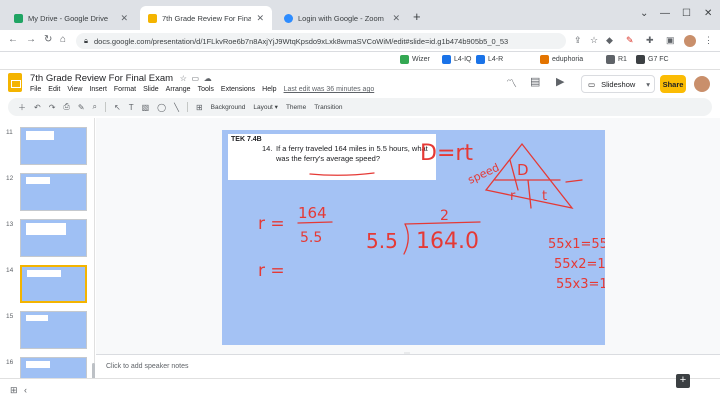 This screenshot has height=404, width=720. Describe the element at coordinates (196, 78) in the screenshot. I see `move-folder-icon: ▭` at that location.